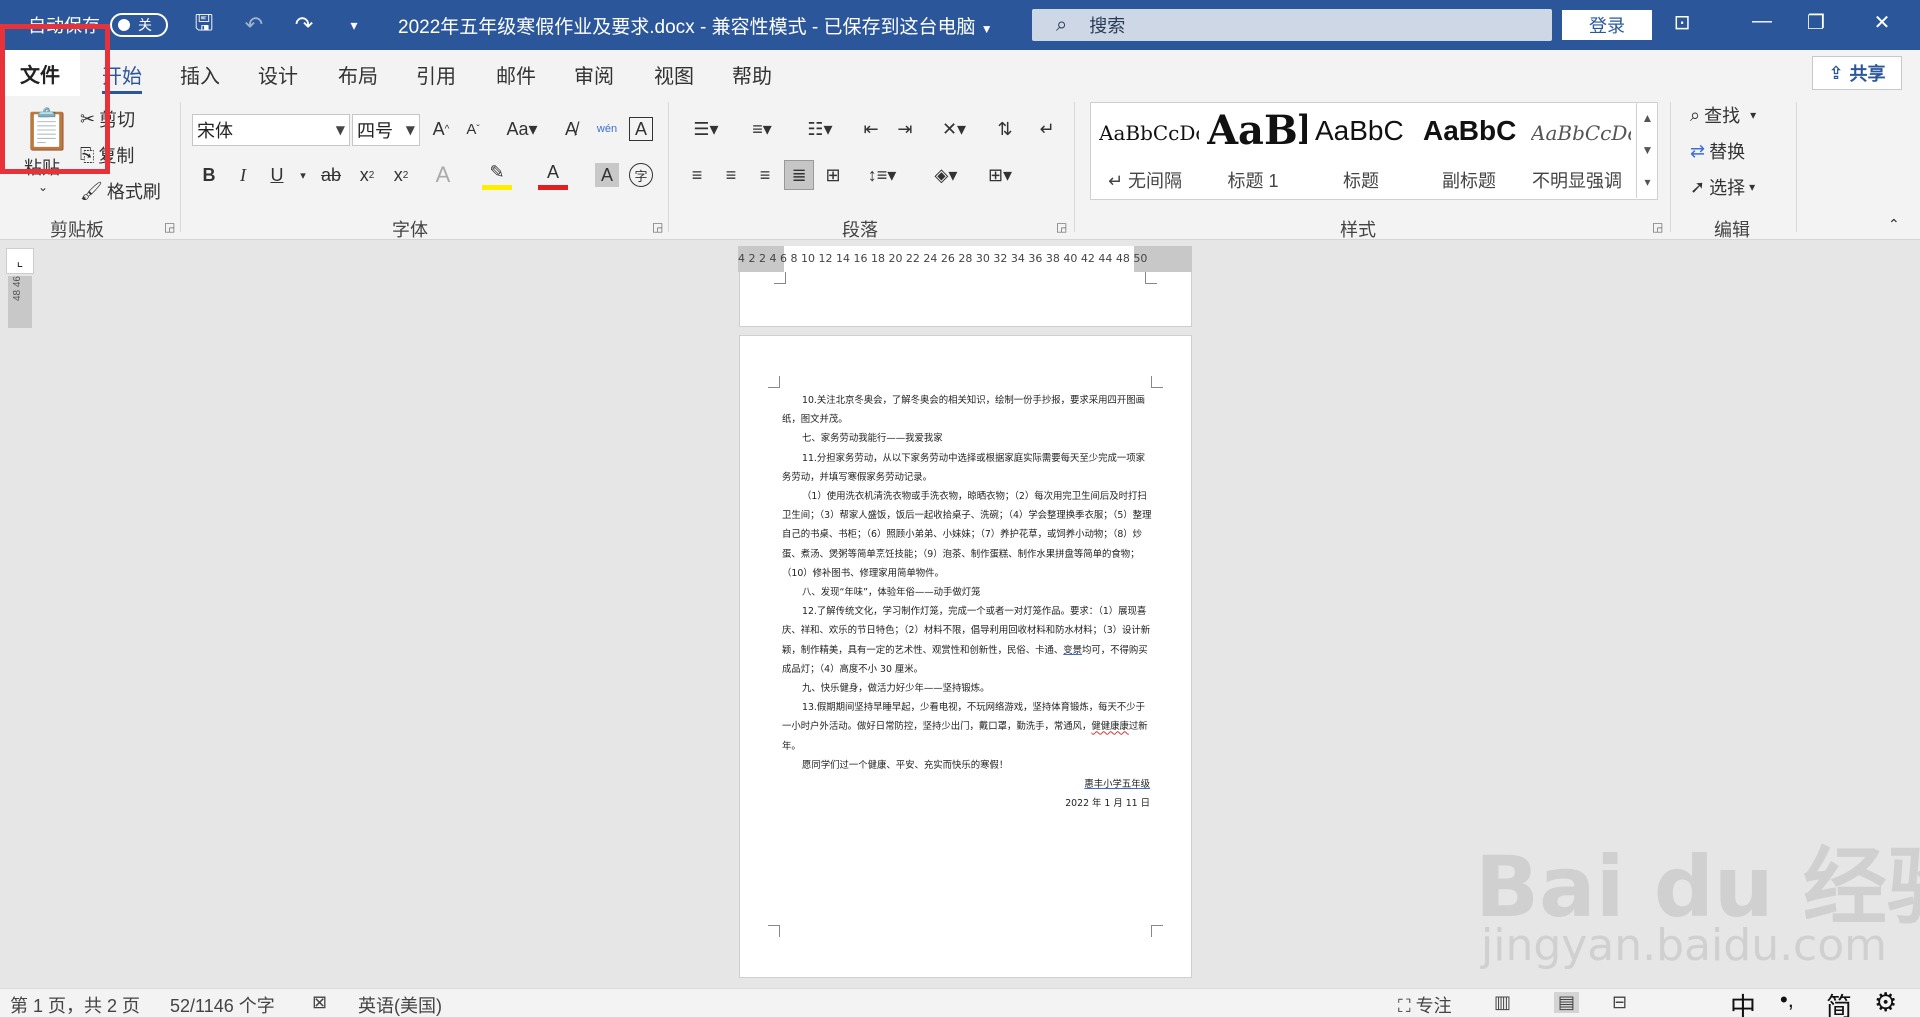  I want to click on font-color-icon: A, so click(553, 175).